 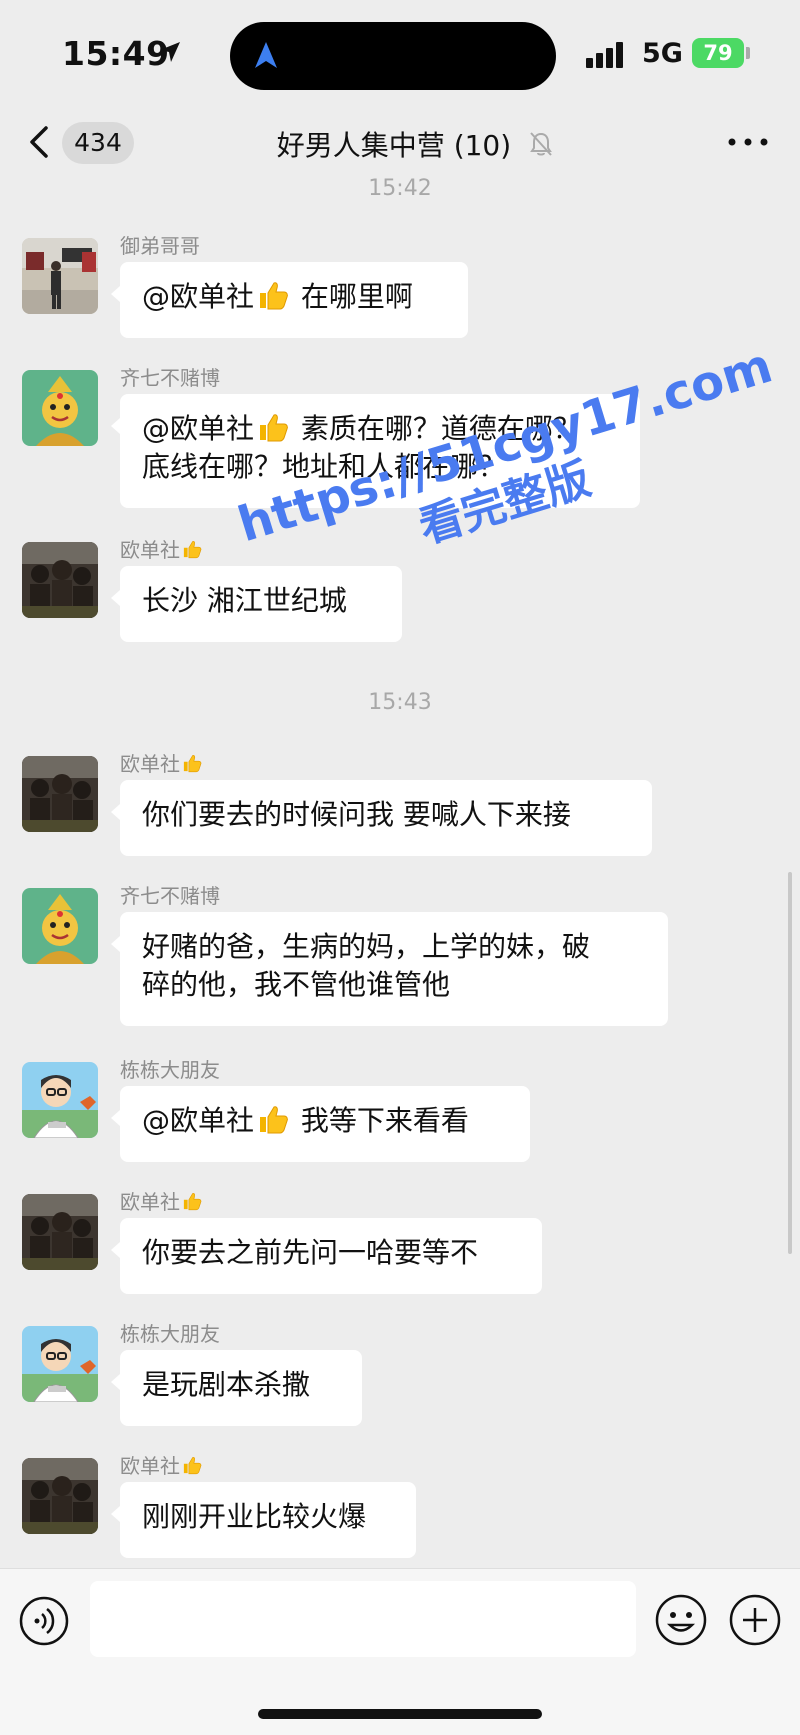 I want to click on signal-icon, so click(x=604, y=55).